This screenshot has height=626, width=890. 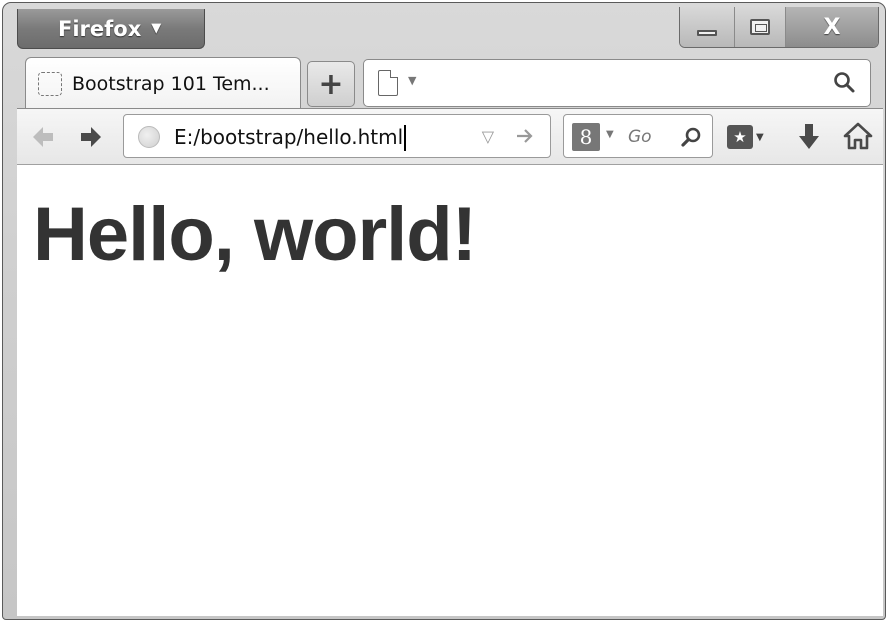 I want to click on url-input: E:/bootstrap/hello.html, so click(x=290, y=138).